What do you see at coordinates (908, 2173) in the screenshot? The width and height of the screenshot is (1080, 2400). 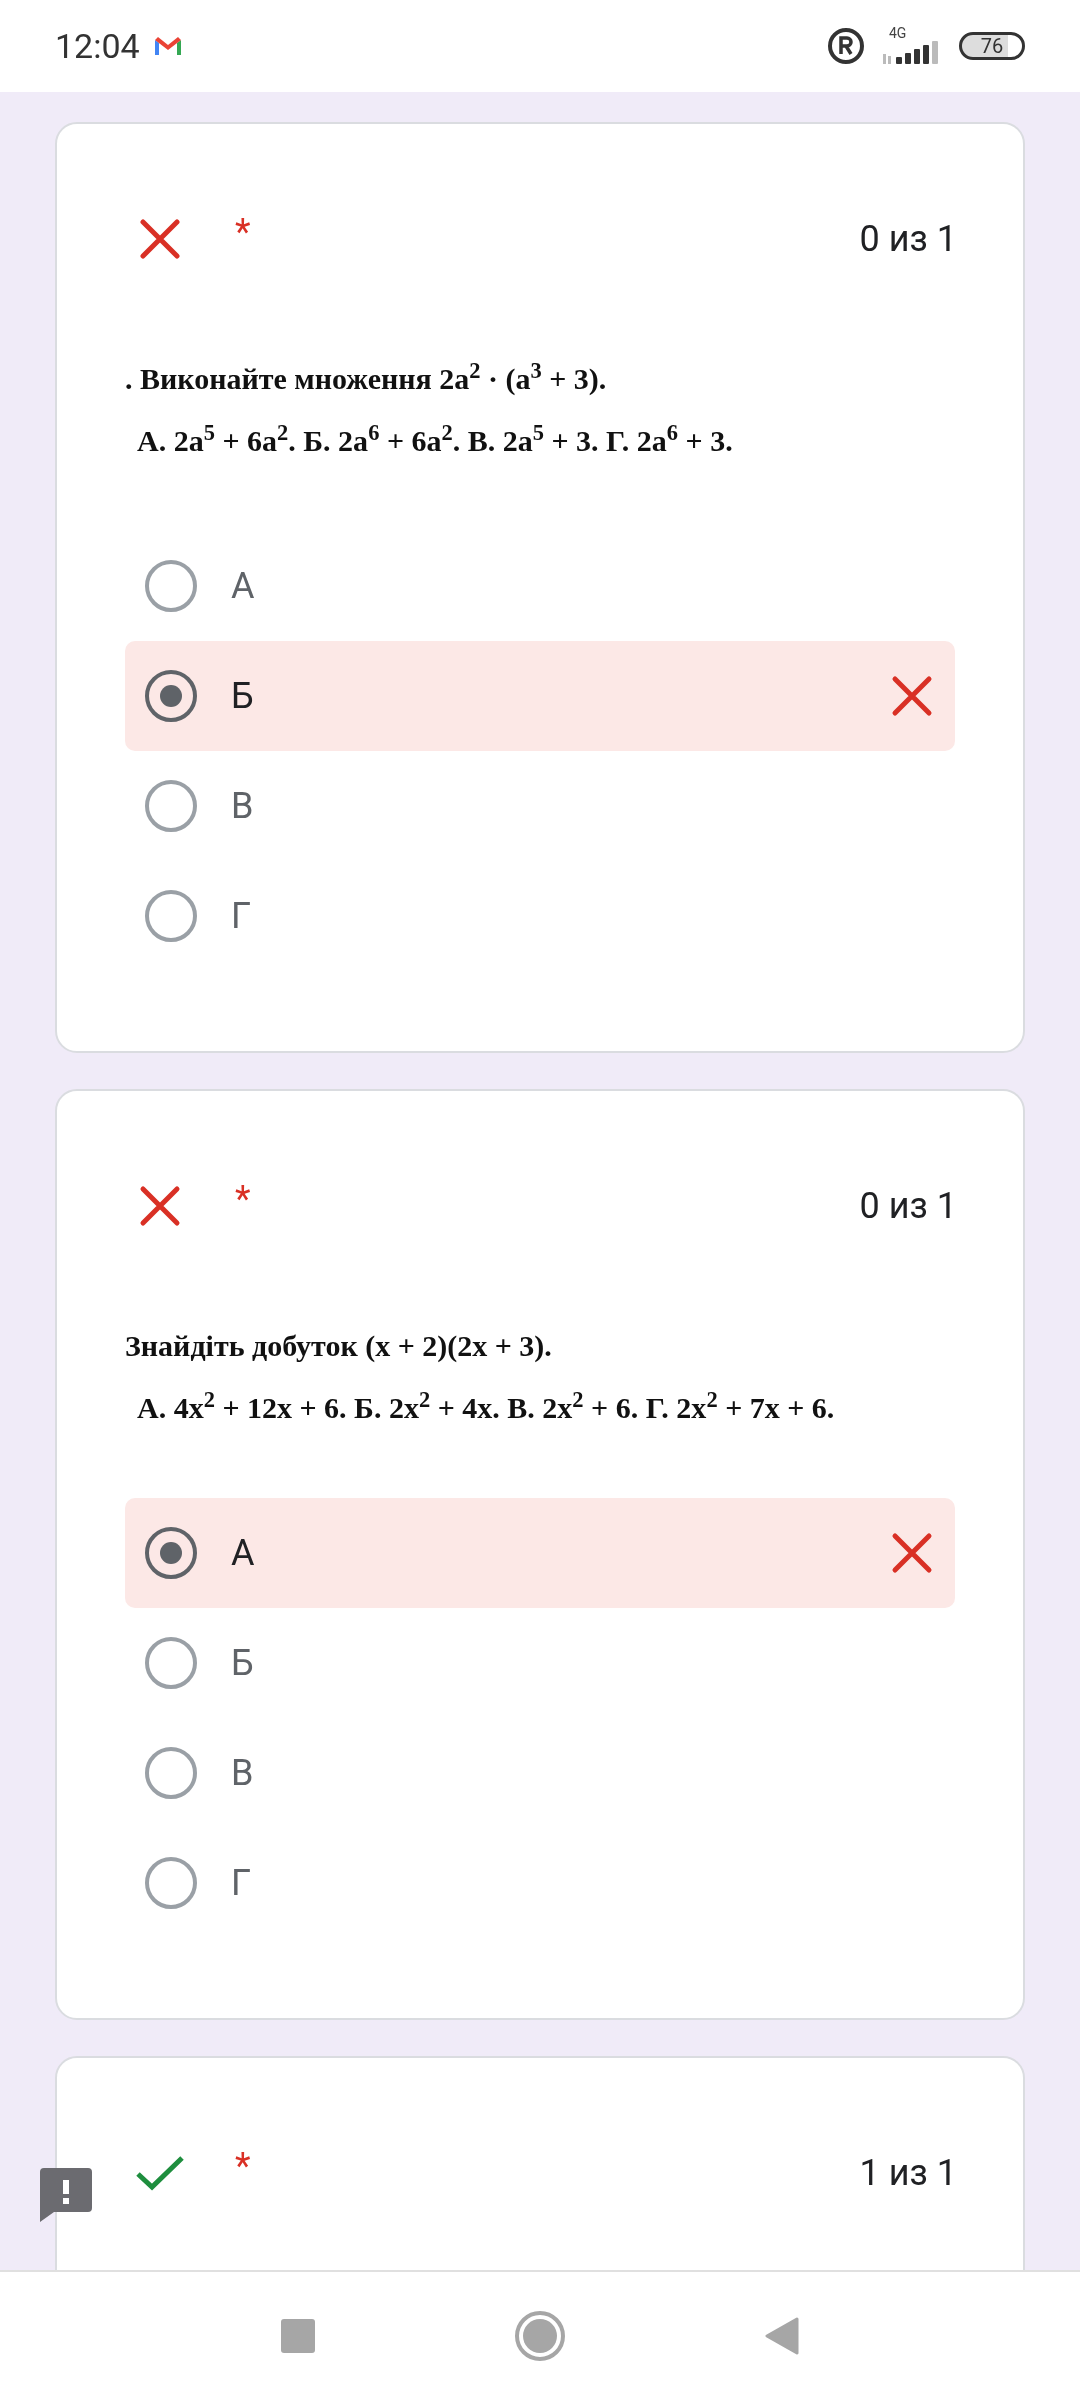 I see `score-label: 1 из 1` at bounding box center [908, 2173].